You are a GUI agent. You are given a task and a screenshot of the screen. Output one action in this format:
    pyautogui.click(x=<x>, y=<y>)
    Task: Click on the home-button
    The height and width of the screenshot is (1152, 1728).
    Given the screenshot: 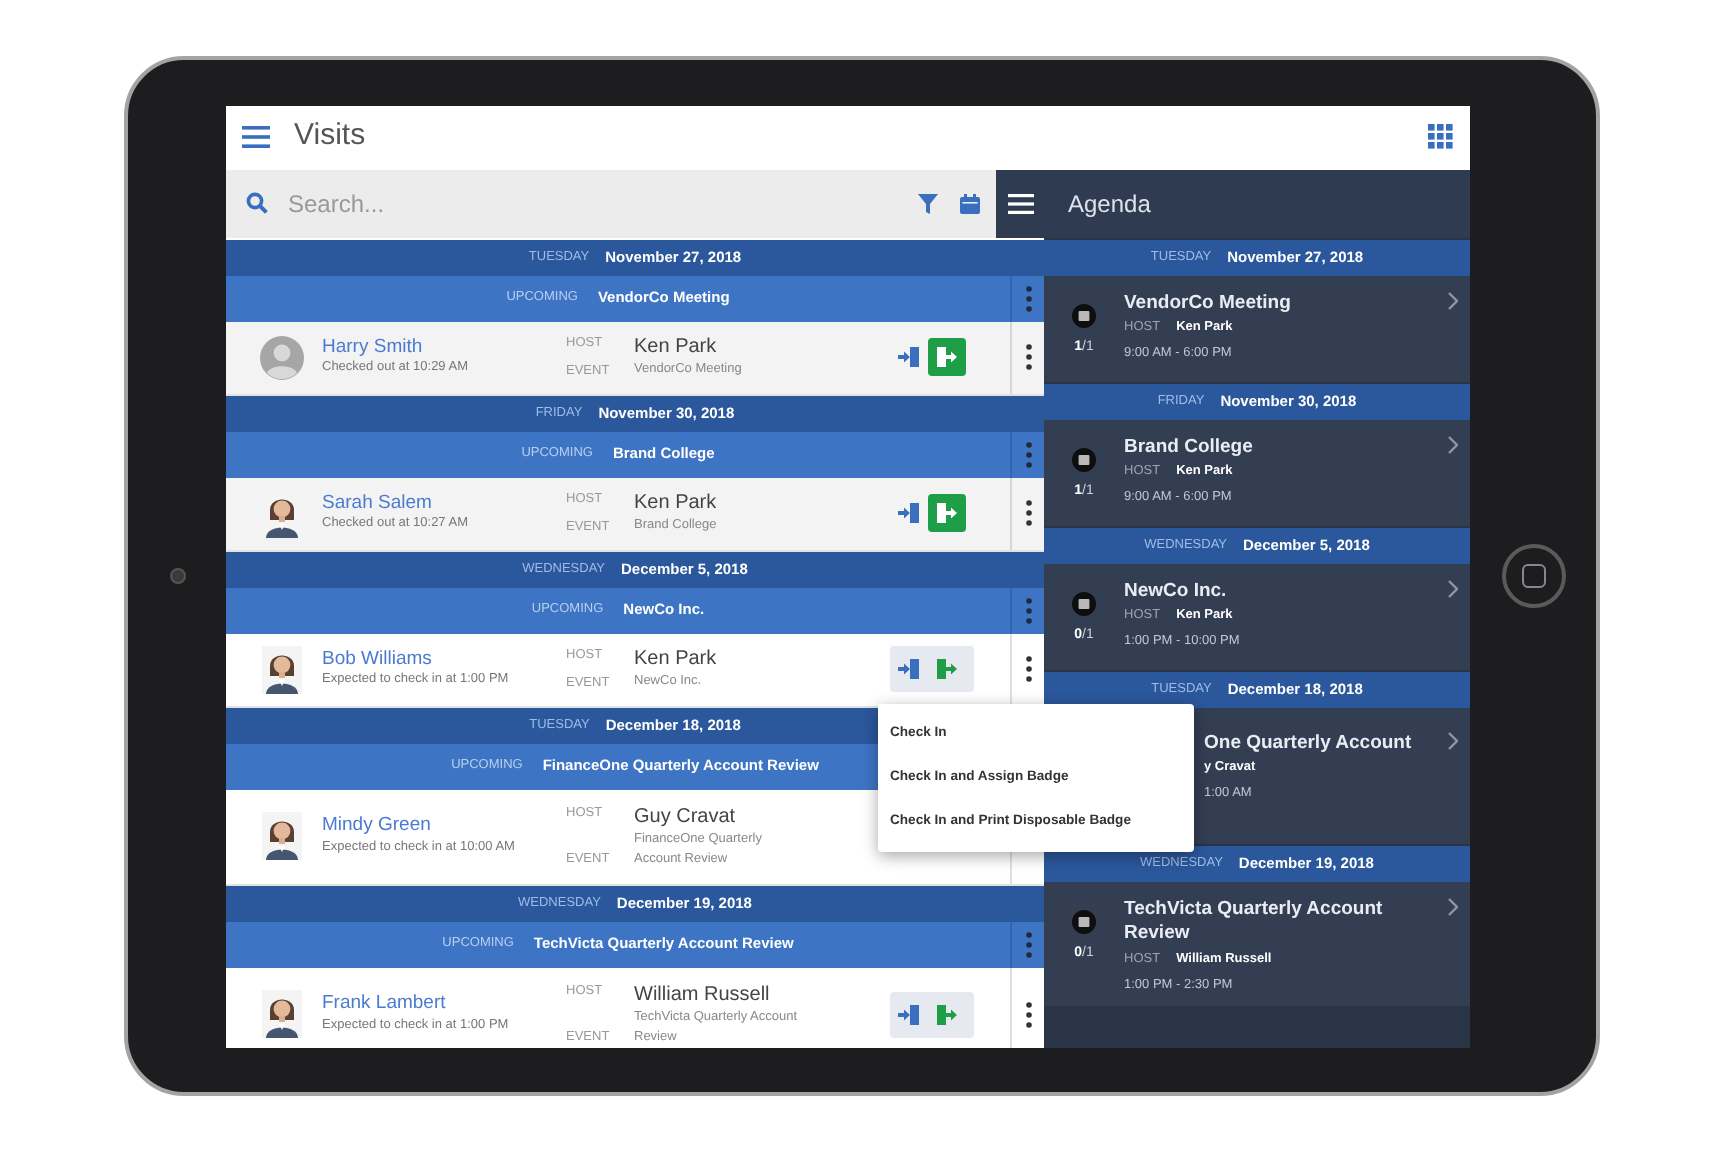 What is the action you would take?
    pyautogui.click(x=1533, y=576)
    